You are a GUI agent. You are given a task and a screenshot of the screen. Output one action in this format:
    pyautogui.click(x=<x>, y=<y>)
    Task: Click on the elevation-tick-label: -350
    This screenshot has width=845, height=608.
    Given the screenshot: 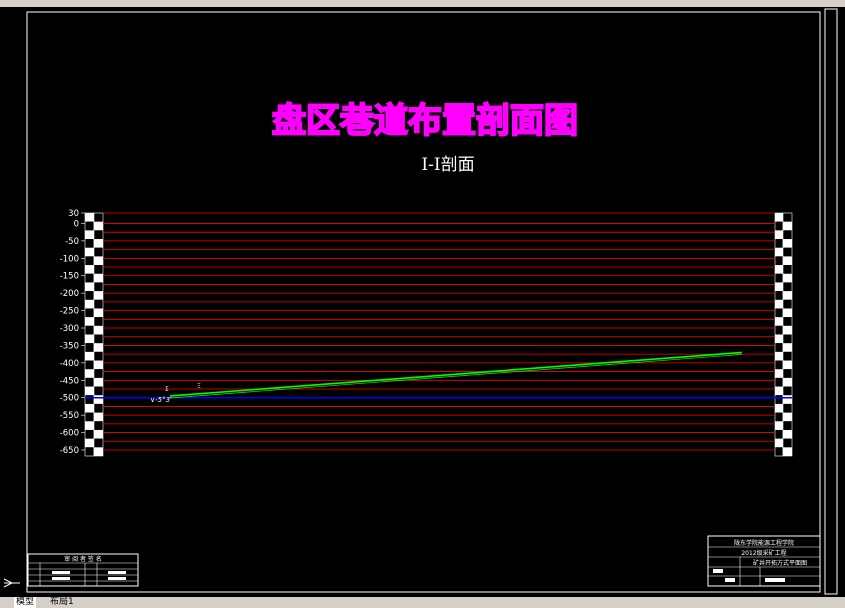 What is the action you would take?
    pyautogui.click(x=69, y=346)
    